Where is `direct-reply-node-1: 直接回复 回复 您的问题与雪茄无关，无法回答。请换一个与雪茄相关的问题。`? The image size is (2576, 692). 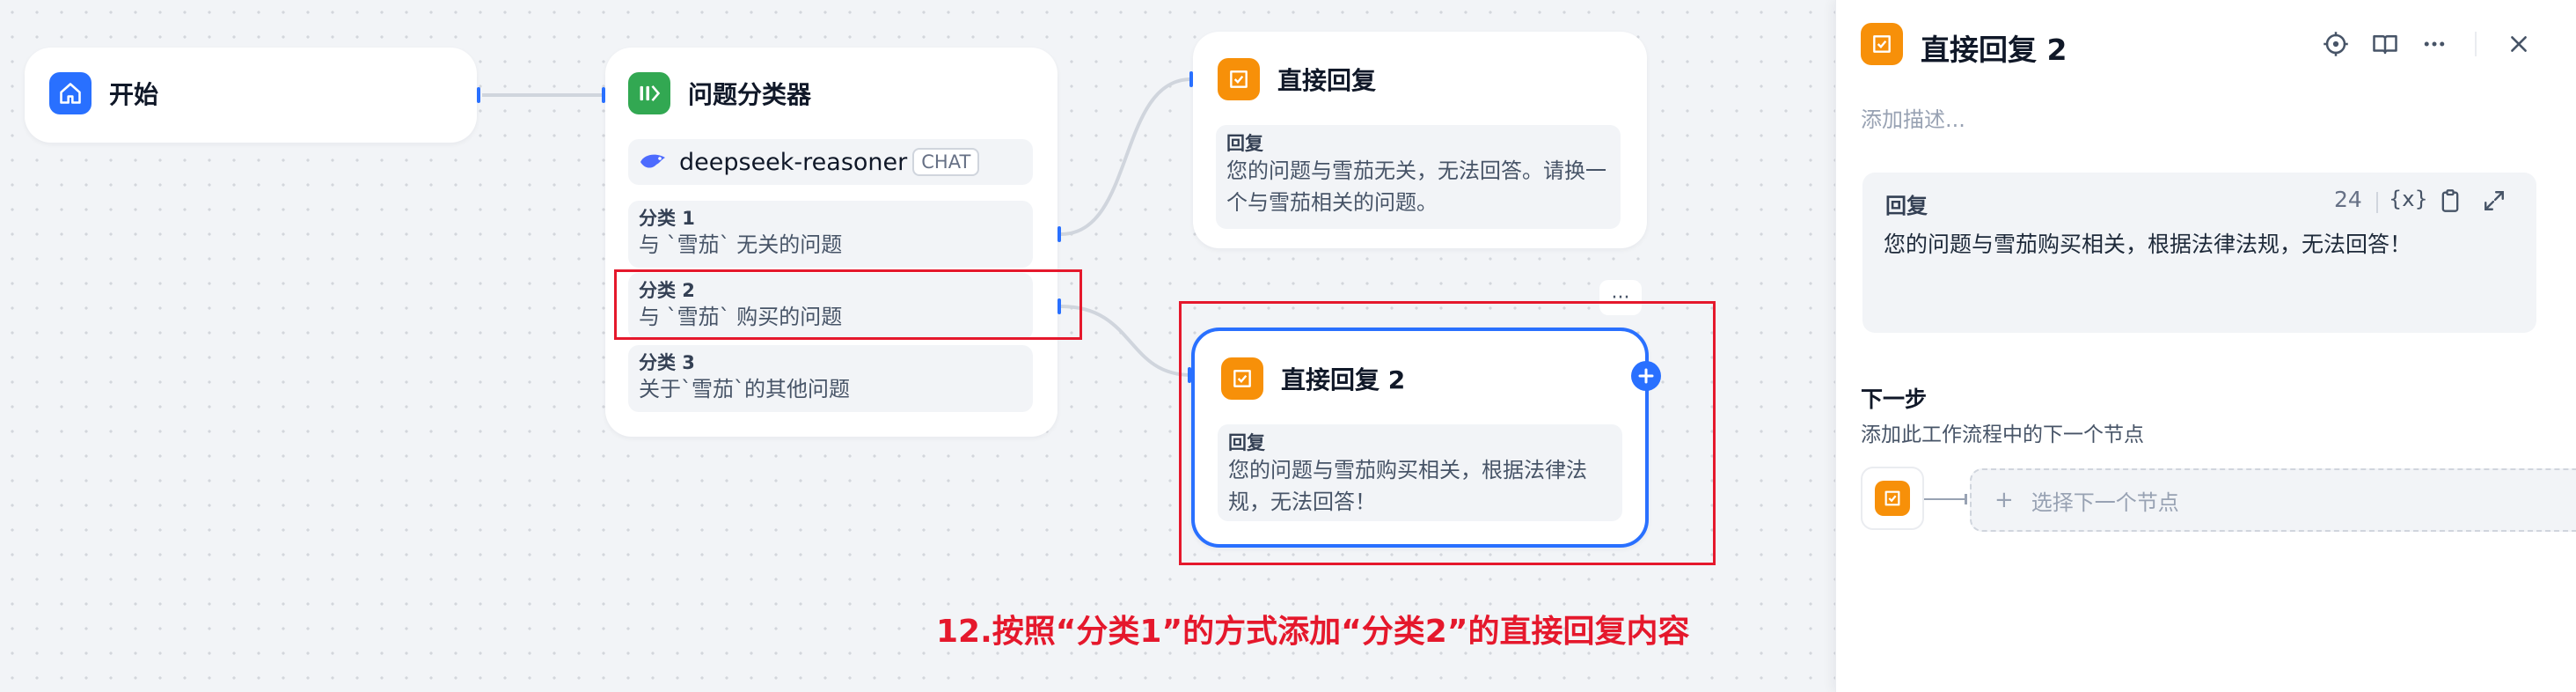
direct-reply-node-1: 直接回复 回复 您的问题与雪茄无关，无法回答。请换一个与雪茄相关的问题。 is located at coordinates (1420, 140).